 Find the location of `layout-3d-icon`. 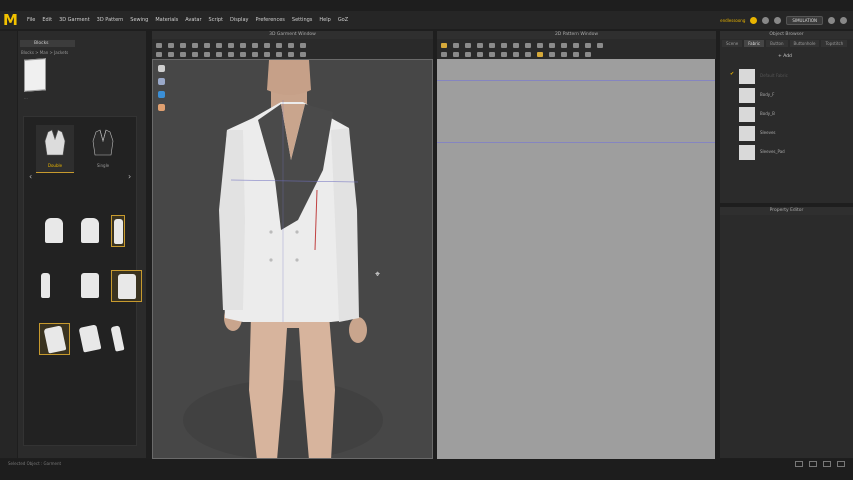

layout-3d-icon is located at coordinates (799, 464).